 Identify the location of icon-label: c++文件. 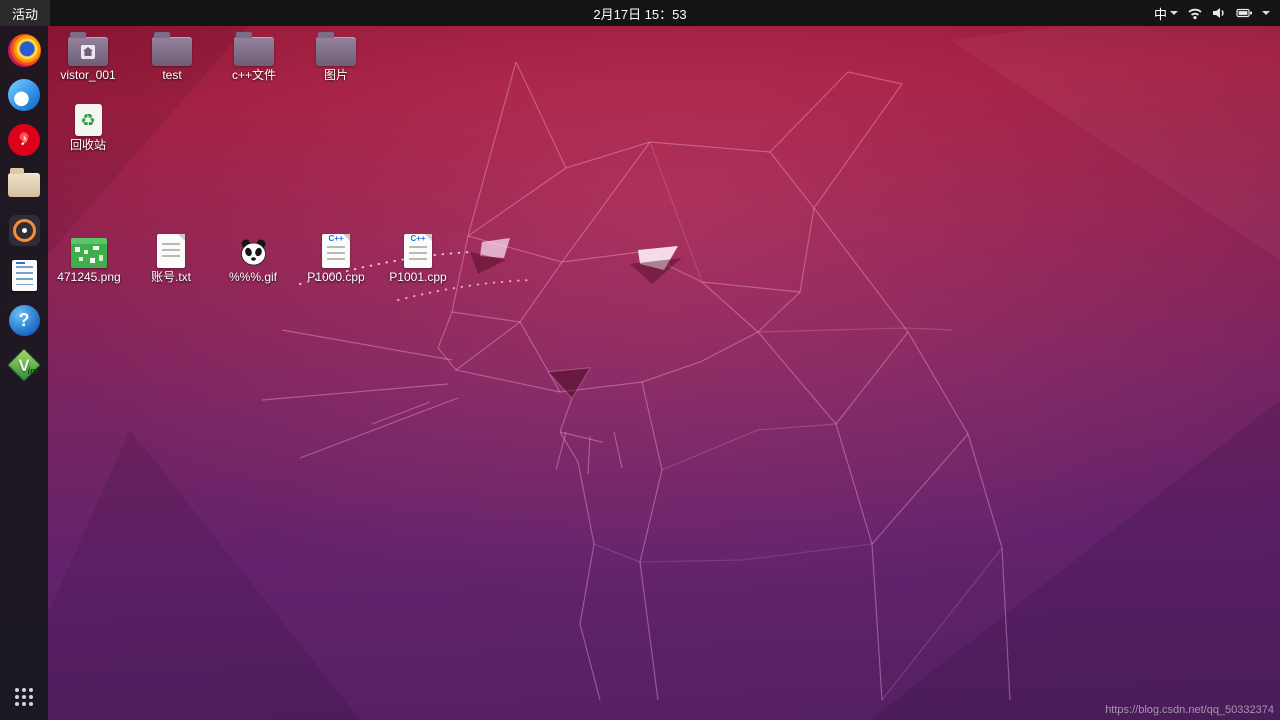
(254, 75).